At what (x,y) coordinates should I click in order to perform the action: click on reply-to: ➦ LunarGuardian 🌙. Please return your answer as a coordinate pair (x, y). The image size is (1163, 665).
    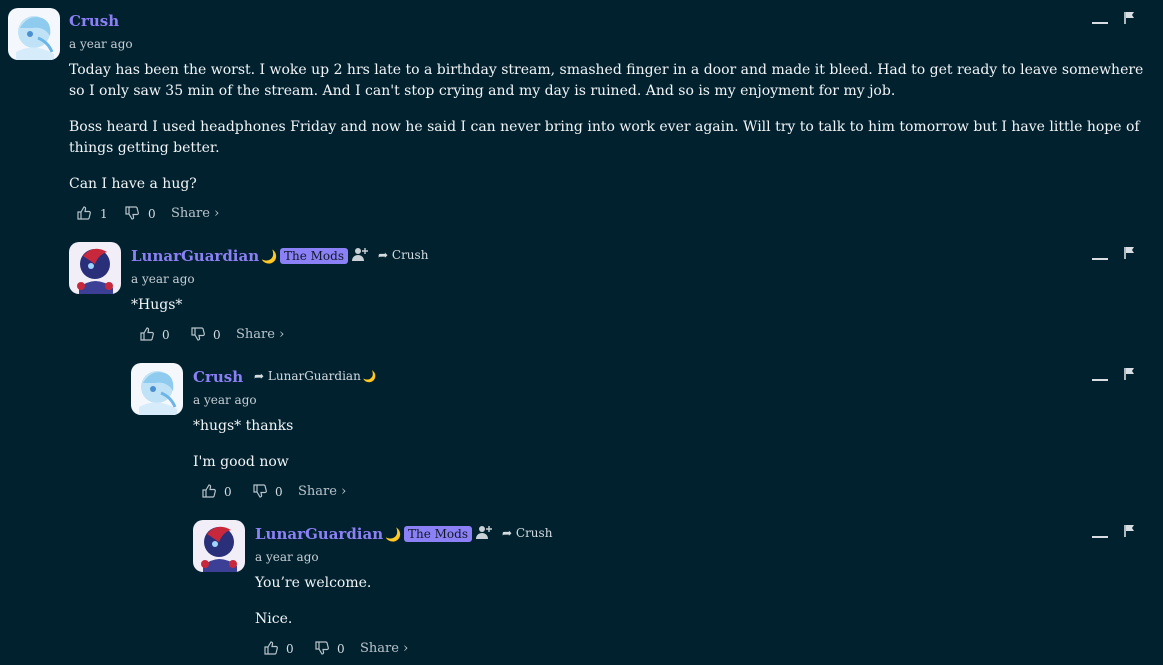
    Looking at the image, I should click on (315, 376).